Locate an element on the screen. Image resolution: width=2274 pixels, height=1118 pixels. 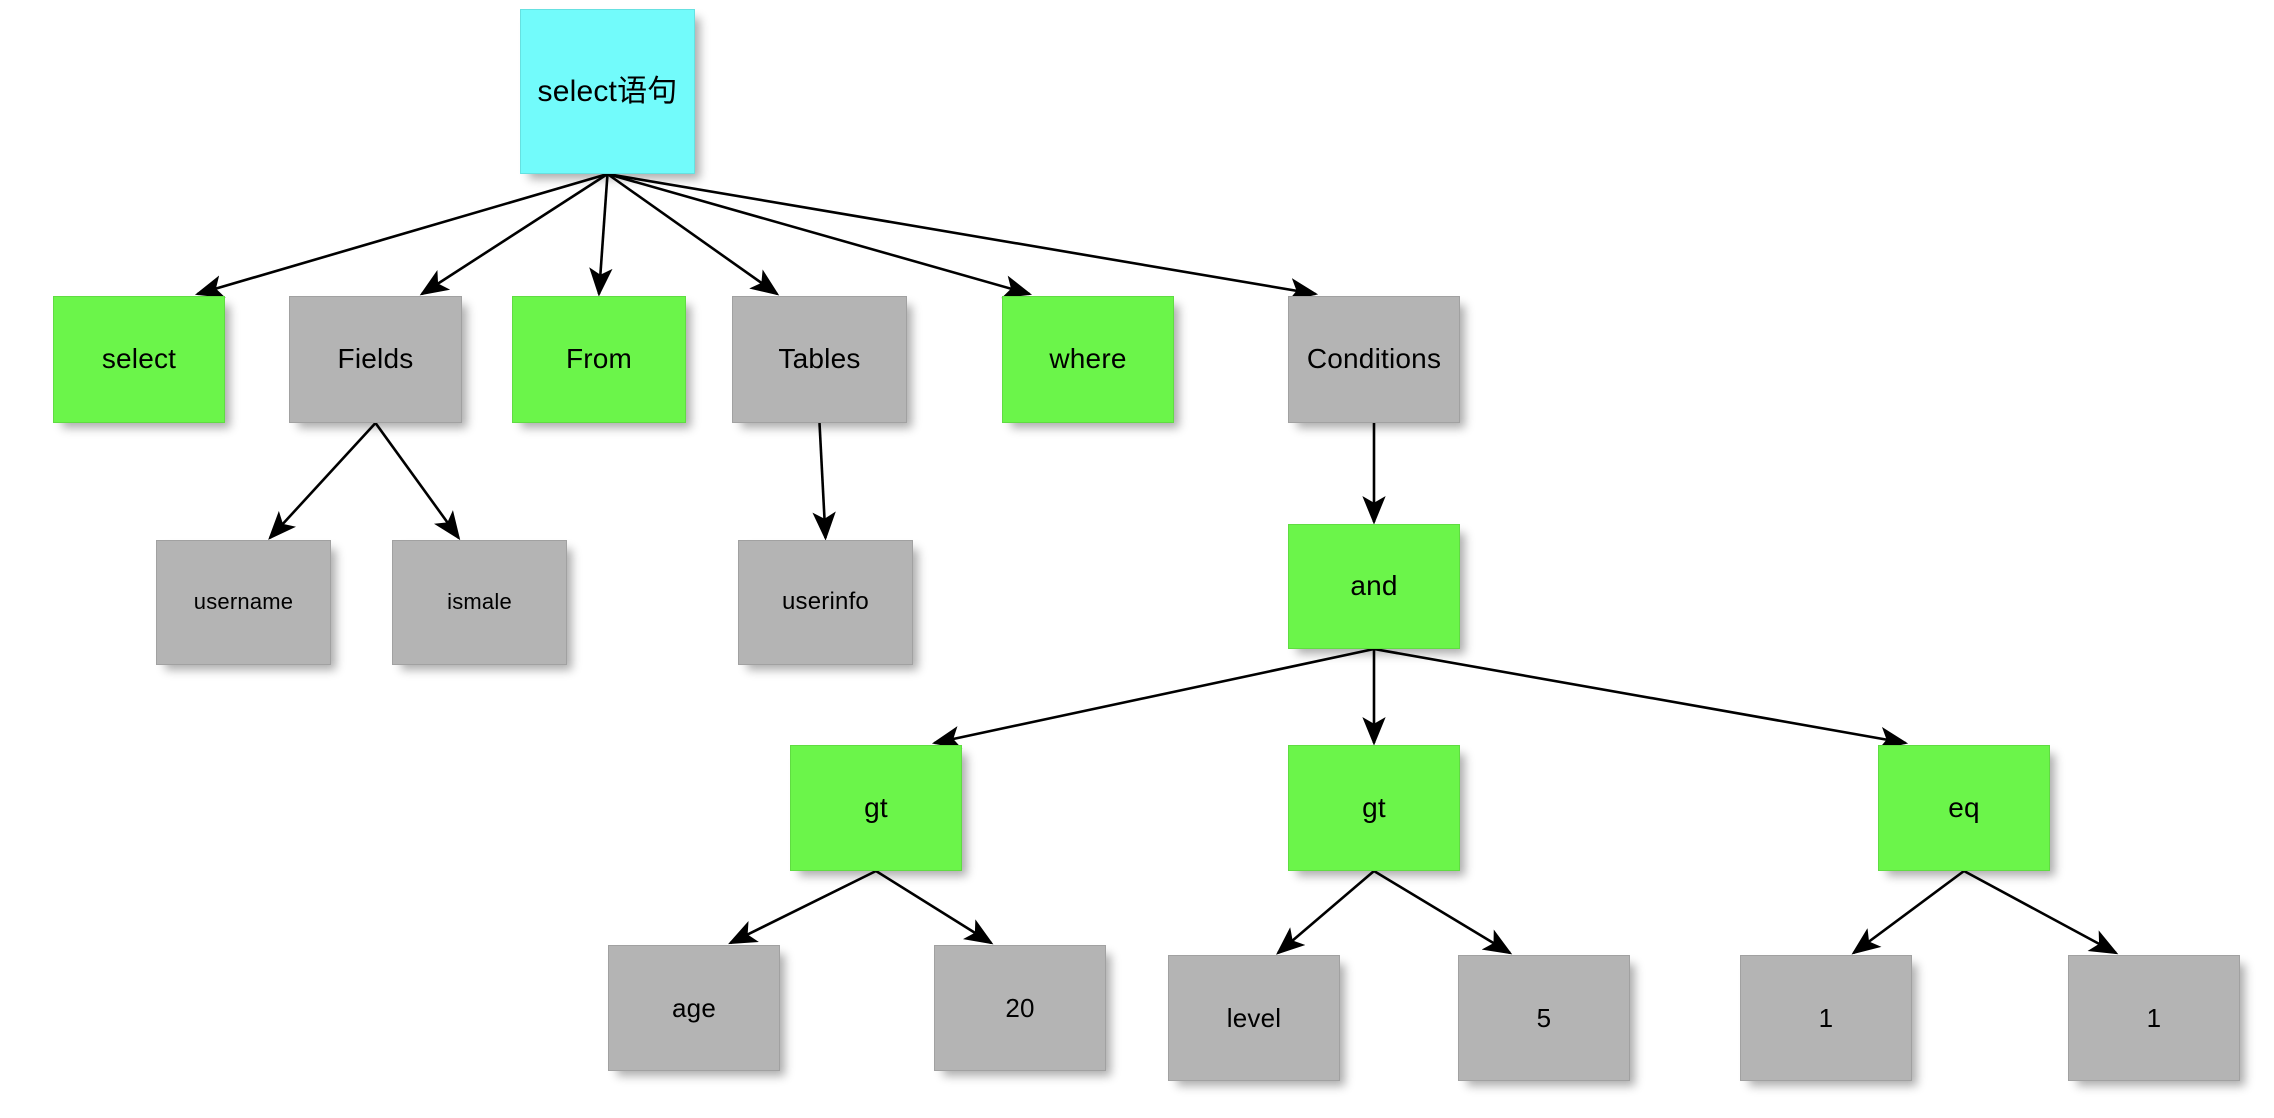
tree-node-twenty: 20 is located at coordinates (1020, 1008).